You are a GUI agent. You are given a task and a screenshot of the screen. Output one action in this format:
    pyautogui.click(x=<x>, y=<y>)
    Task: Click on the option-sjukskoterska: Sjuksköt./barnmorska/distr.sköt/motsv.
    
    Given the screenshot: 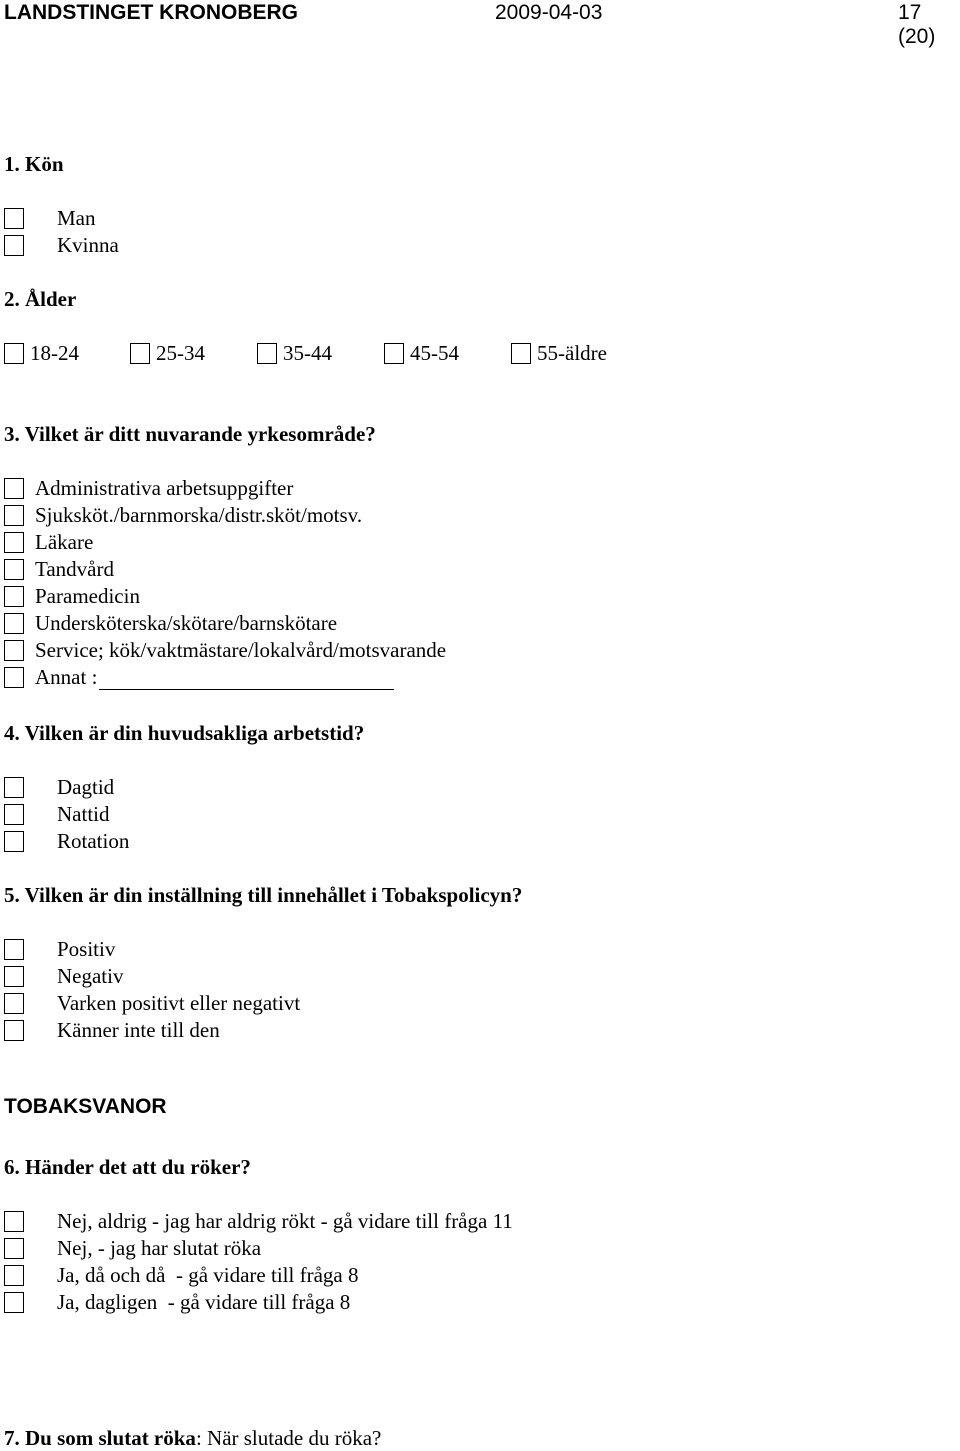 What is the action you would take?
    pyautogui.click(x=254, y=515)
    